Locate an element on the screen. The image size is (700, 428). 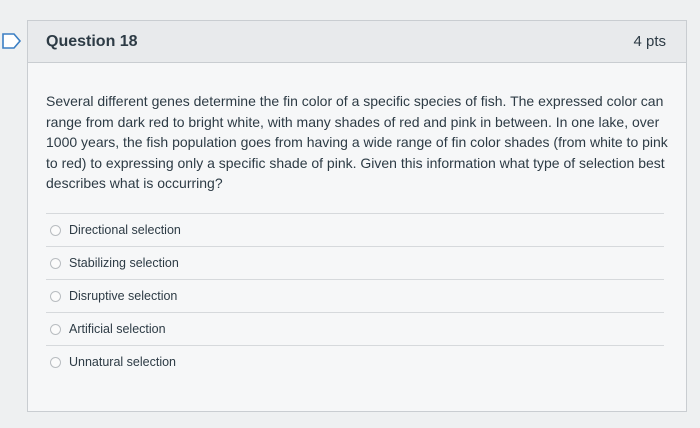
answer-label: Artificial selection is located at coordinates (117, 329).